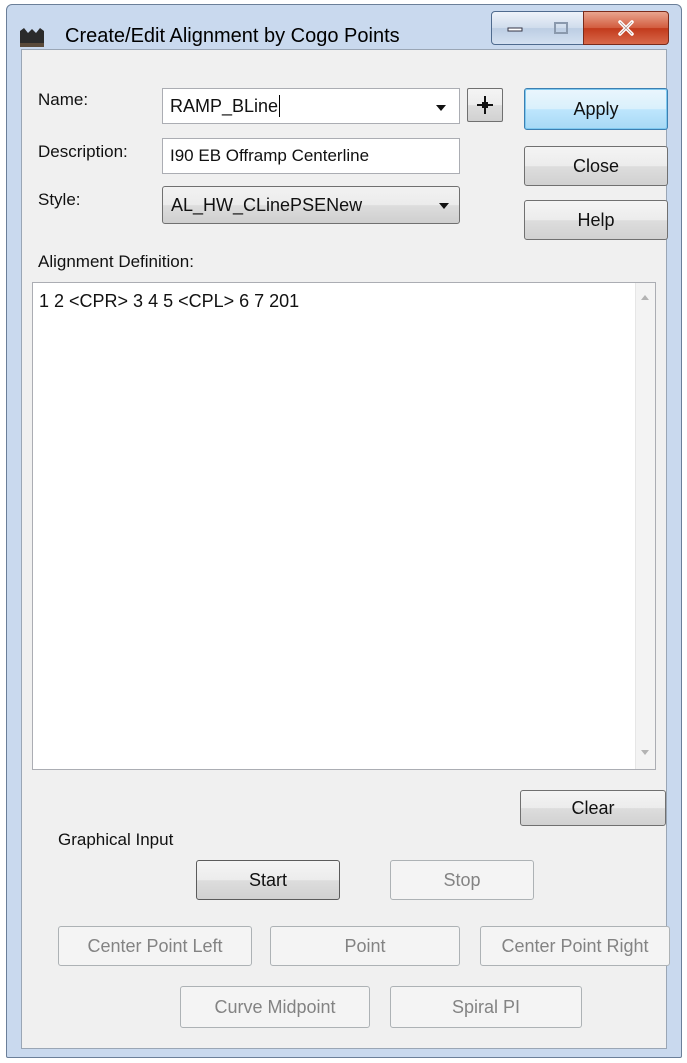 Image resolution: width=687 pixels, height=1063 pixels. I want to click on apply-button: Apply, so click(596, 109).